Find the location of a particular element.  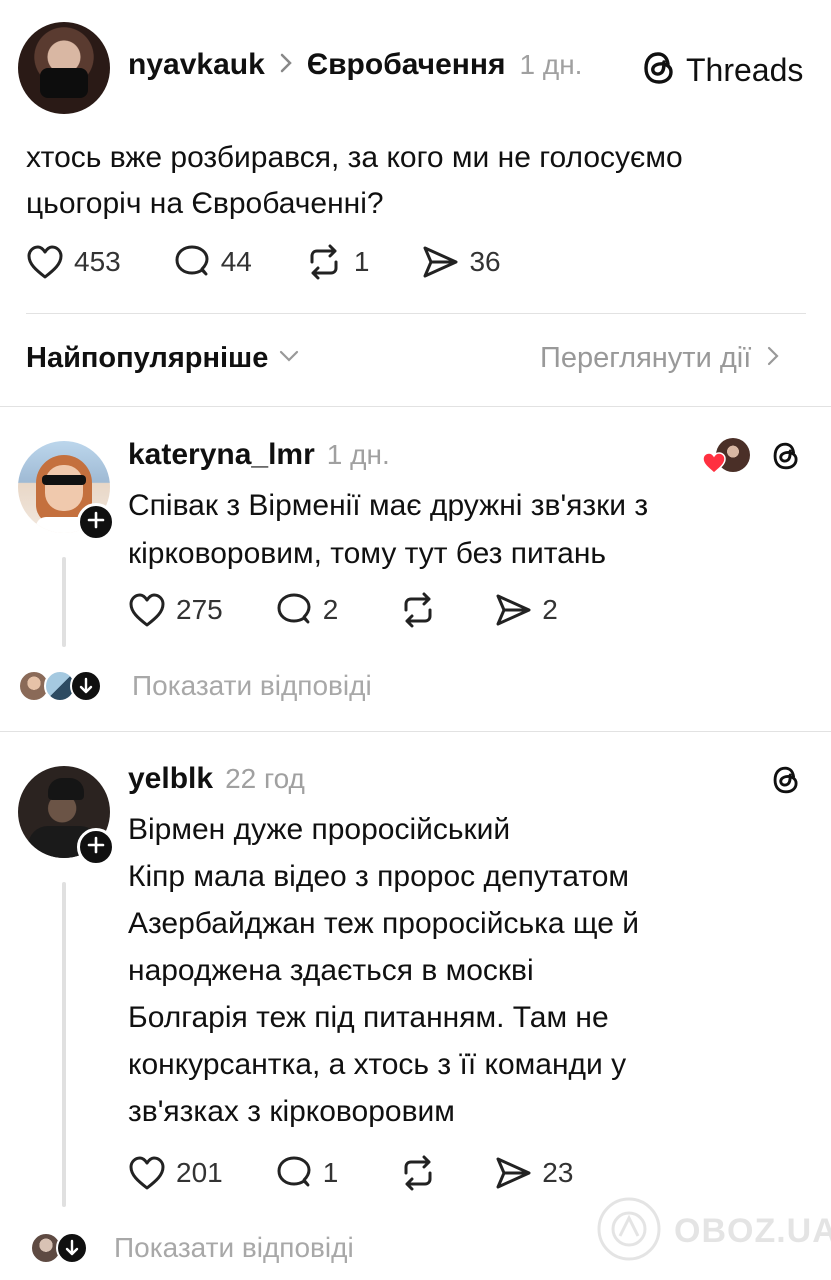

reply-text-line: Вірмен дуже проросійський is located at coordinates (319, 829).